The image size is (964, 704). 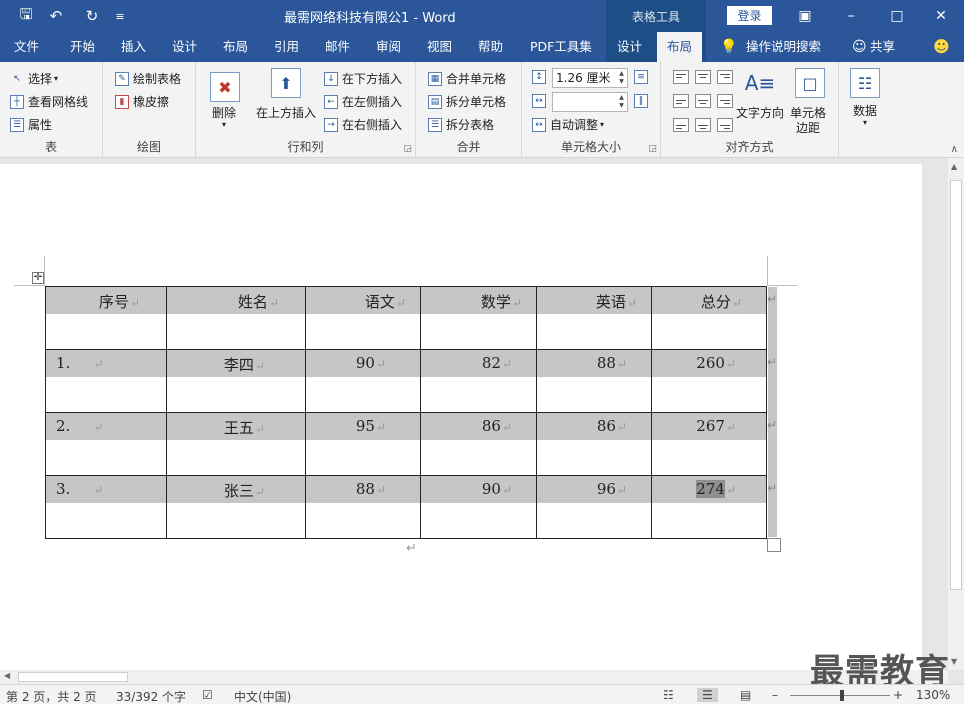 What do you see at coordinates (808, 127) in the screenshot?
I see `cell-margins-button-line2: 边距` at bounding box center [808, 127].